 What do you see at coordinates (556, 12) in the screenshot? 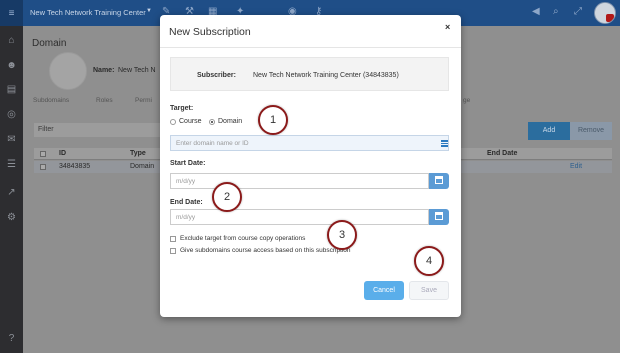
I see `search-icon: ⌕` at bounding box center [556, 12].